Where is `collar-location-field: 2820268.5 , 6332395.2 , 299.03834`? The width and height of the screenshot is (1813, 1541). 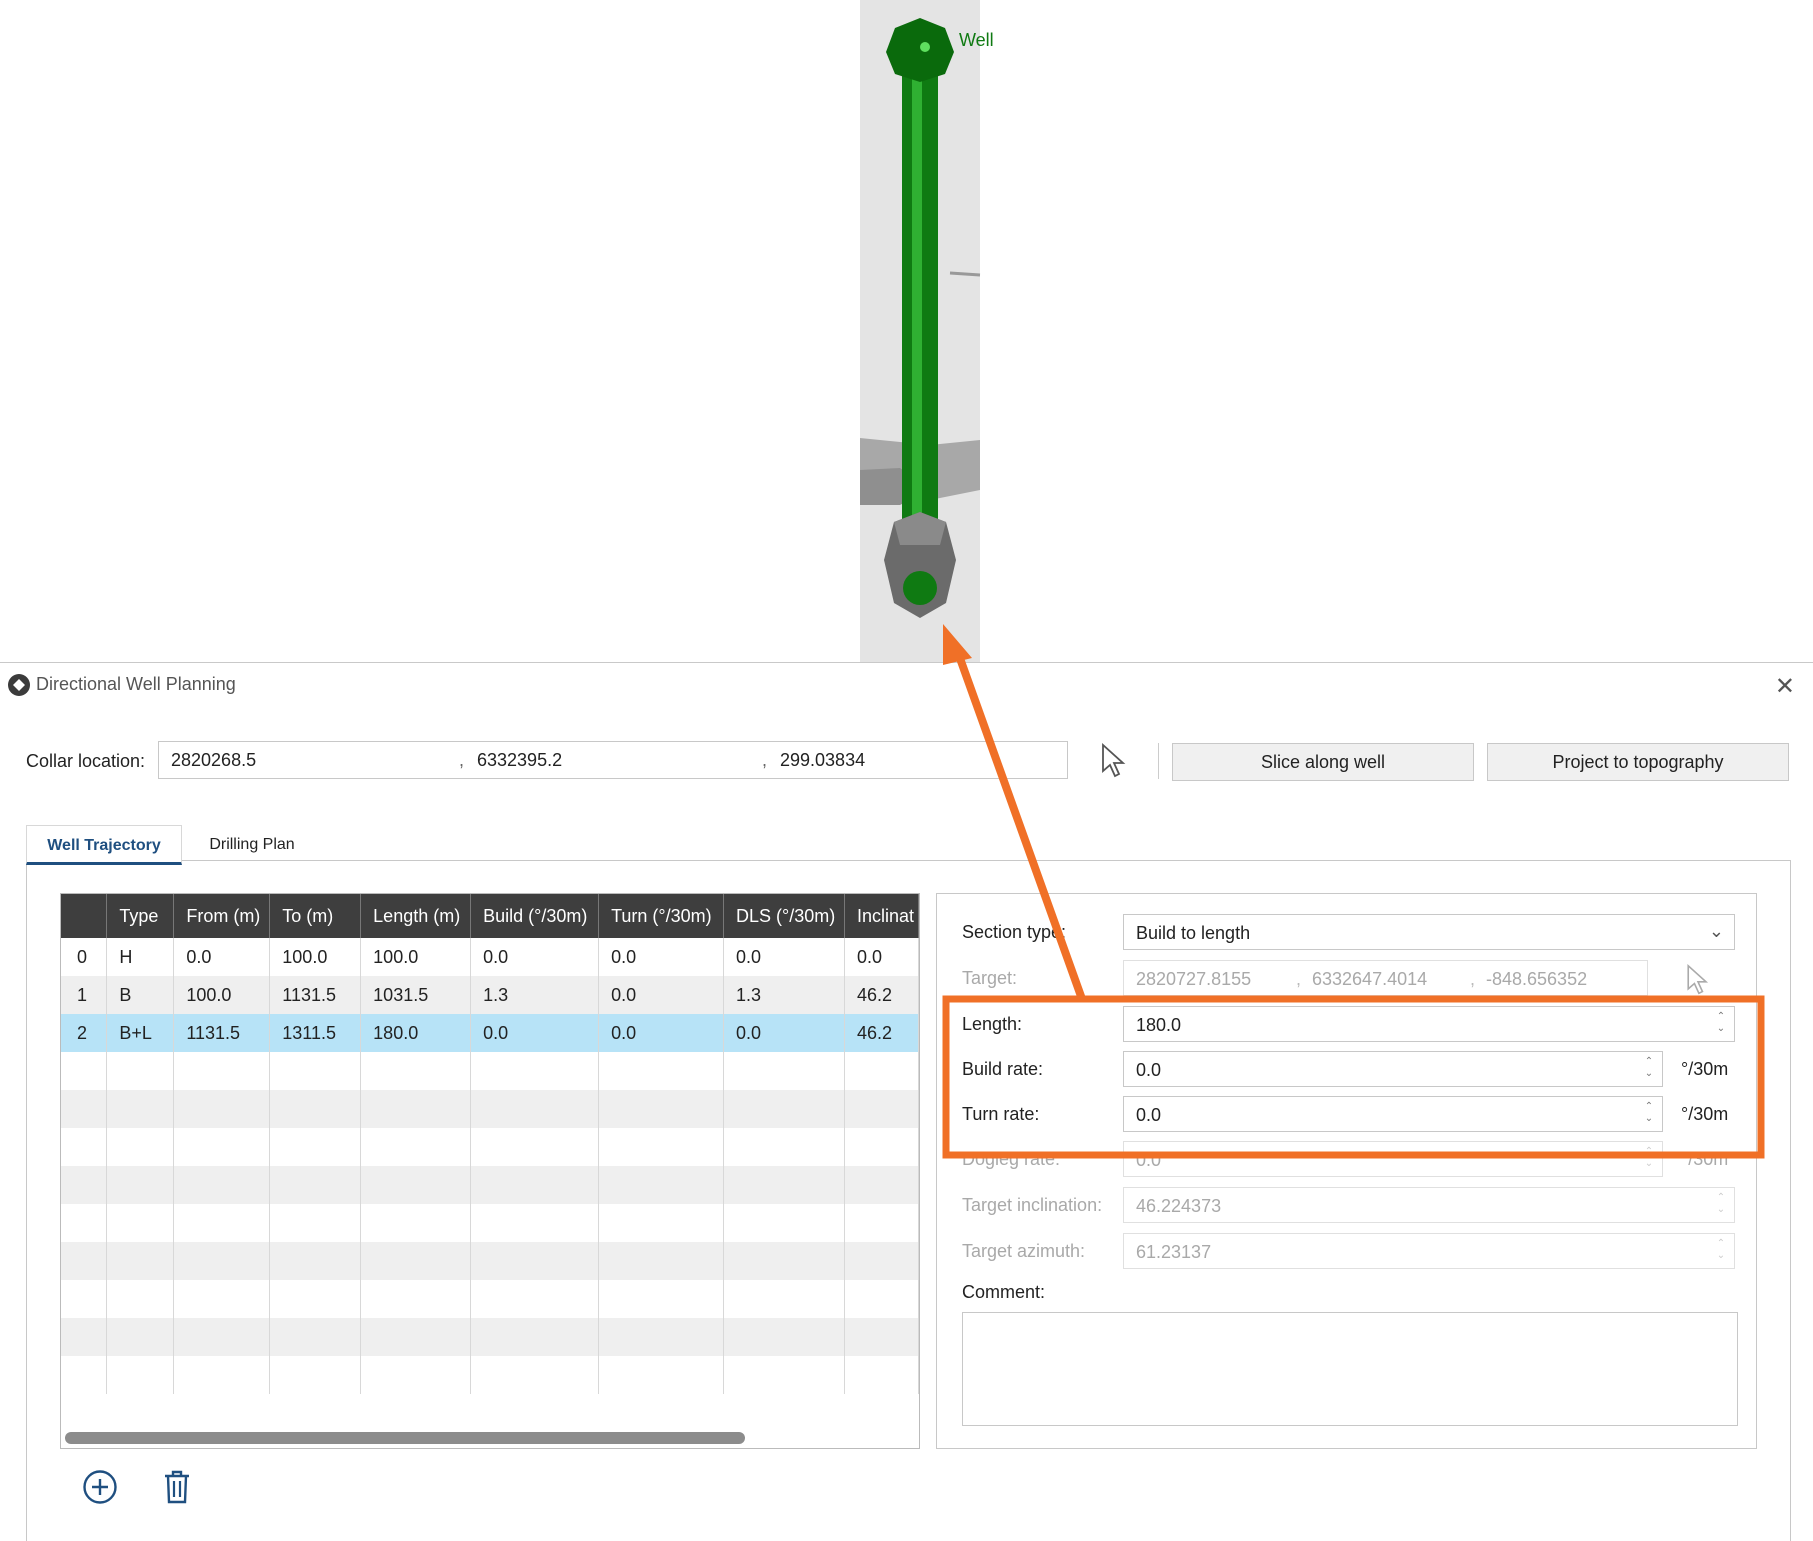 collar-location-field: 2820268.5 , 6332395.2 , 299.03834 is located at coordinates (613, 760).